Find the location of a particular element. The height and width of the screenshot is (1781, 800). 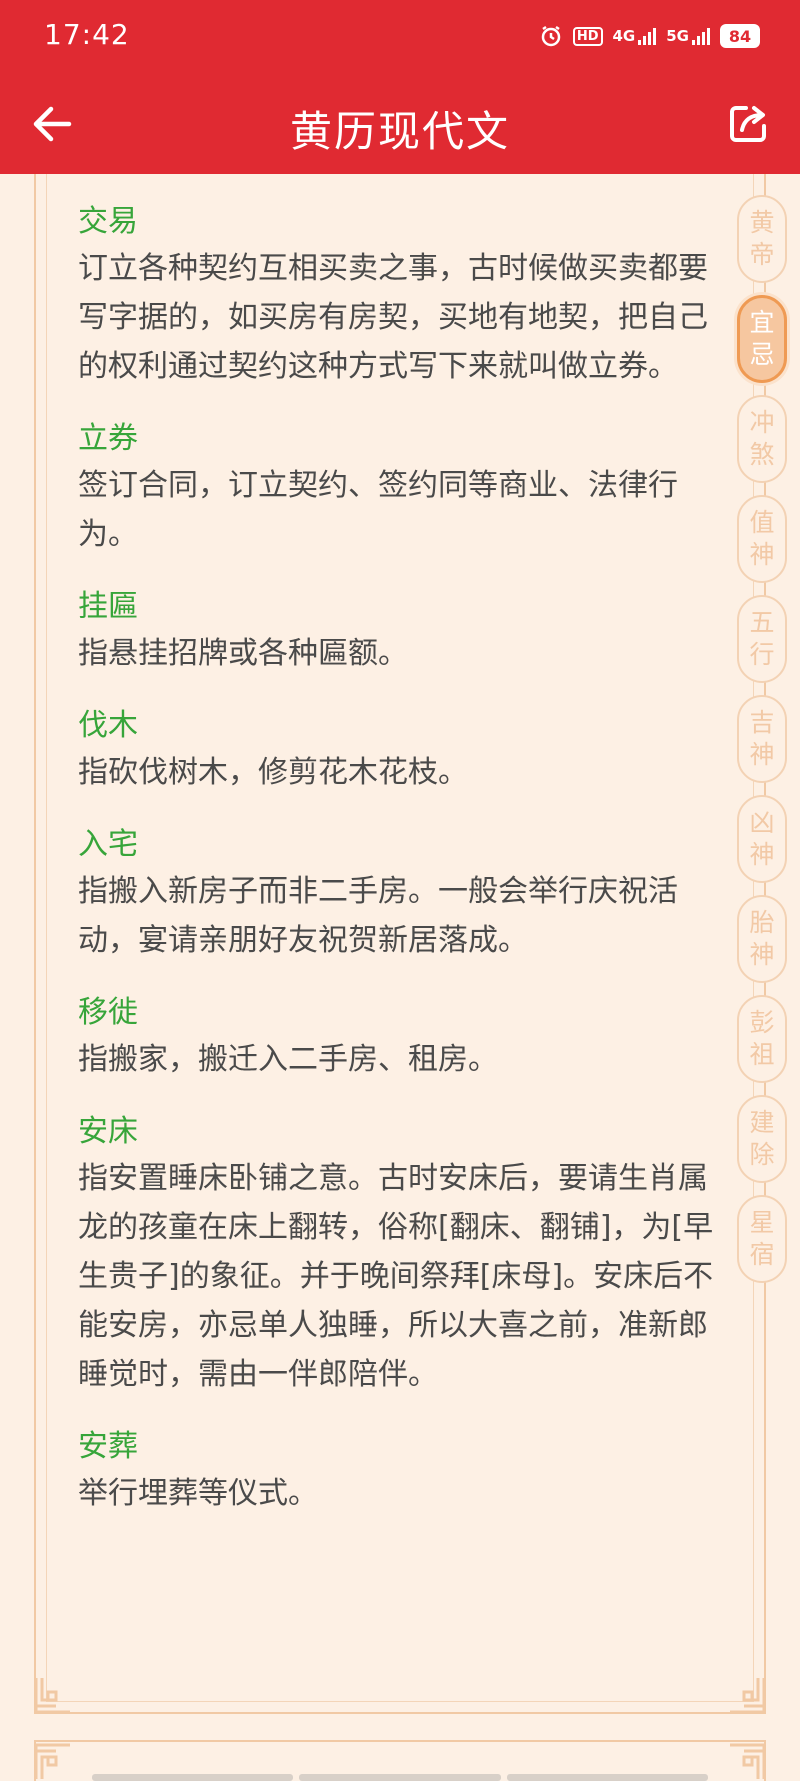

term-title: 立券 is located at coordinates (108, 438).